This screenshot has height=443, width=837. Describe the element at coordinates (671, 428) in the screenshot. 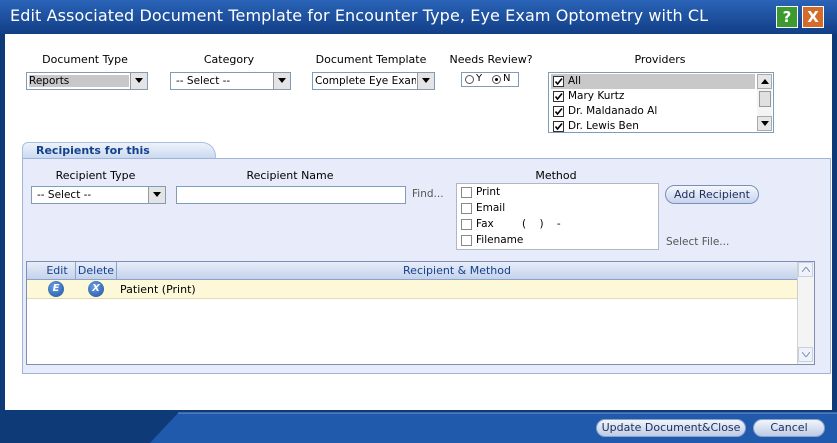

I see `update-document-close-button: Update Document&Close` at that location.